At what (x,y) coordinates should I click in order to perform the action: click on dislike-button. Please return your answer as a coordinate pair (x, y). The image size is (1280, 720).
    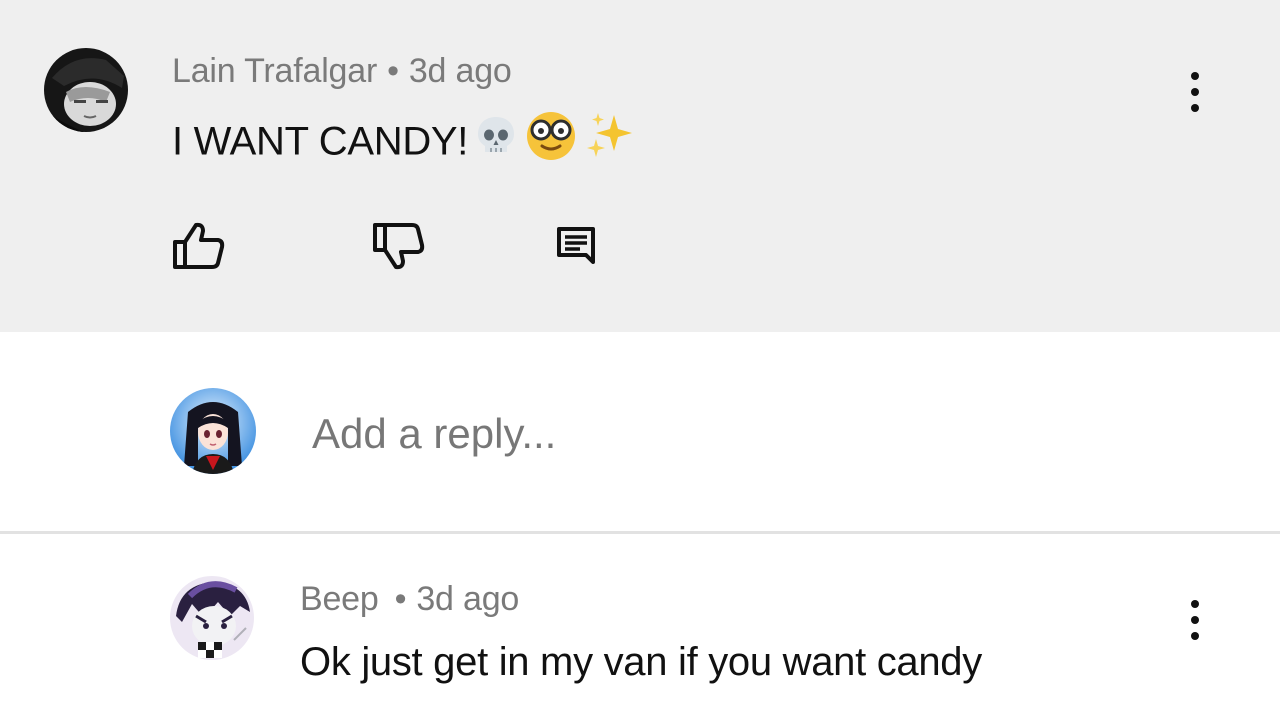
    Looking at the image, I should click on (398, 246).